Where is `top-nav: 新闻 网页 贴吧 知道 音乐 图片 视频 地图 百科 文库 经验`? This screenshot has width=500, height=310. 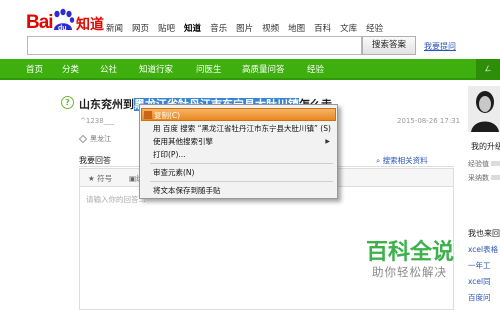 top-nav: 新闻 网页 贴吧 知道 音乐 图片 视频 地图 百科 文库 经验 is located at coordinates (244, 28).